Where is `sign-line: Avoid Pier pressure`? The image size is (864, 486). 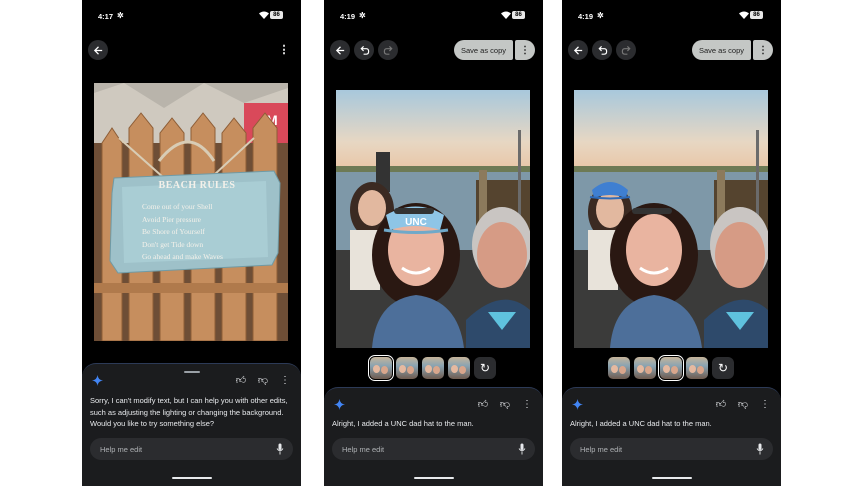
sign-line: Avoid Pier pressure is located at coordinates (172, 219).